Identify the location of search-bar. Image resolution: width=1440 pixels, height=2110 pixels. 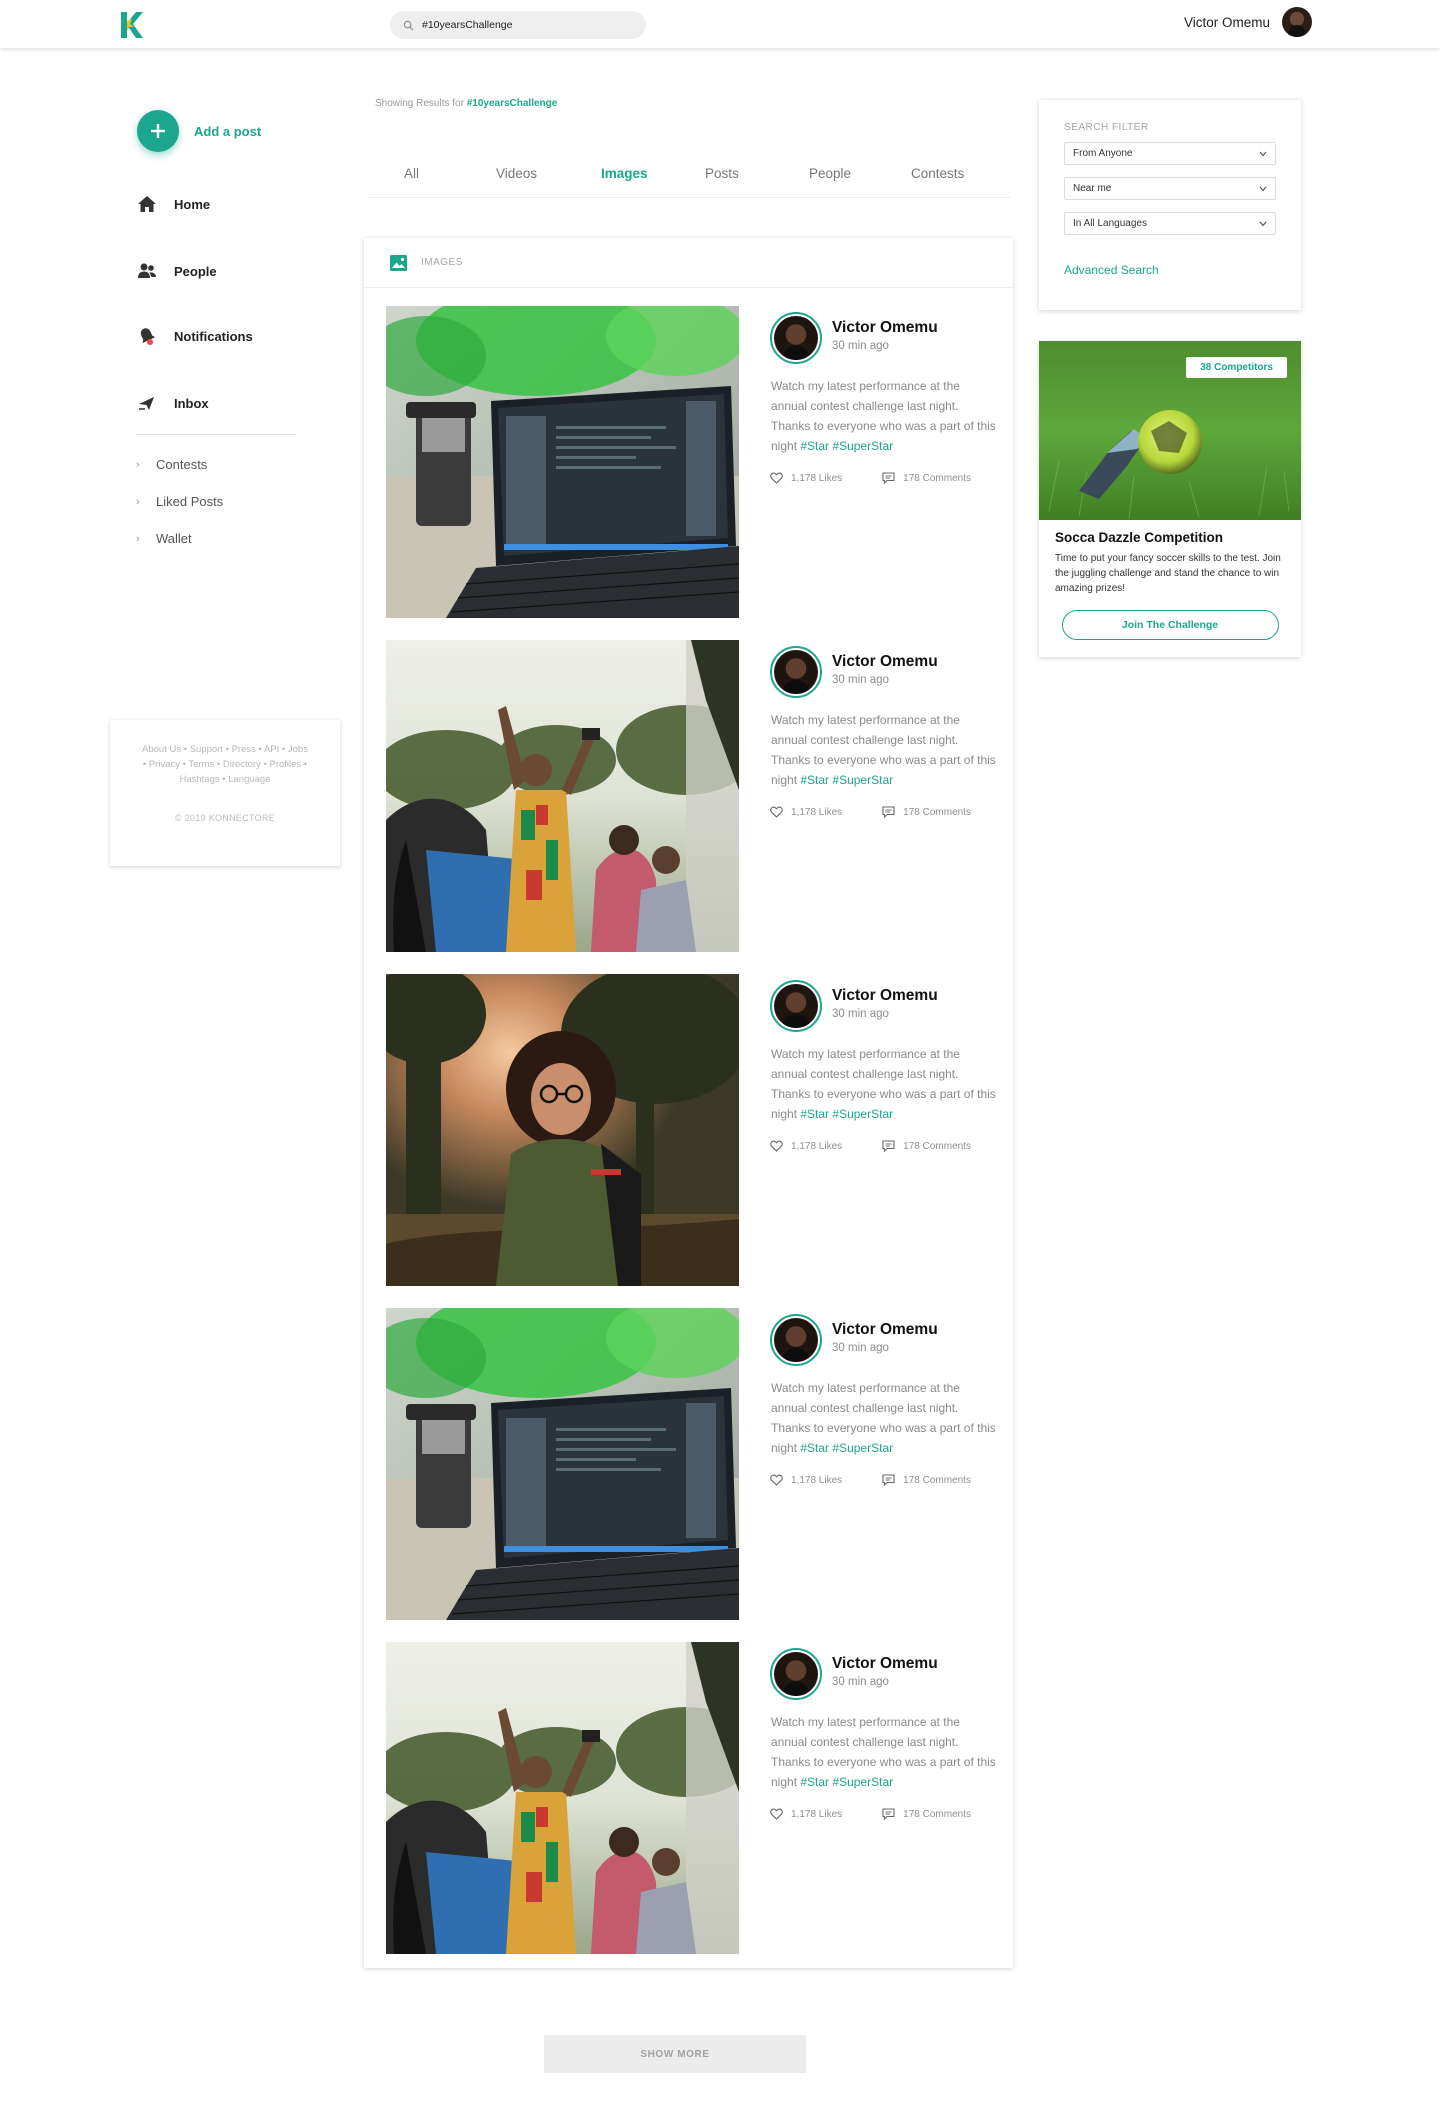
(518, 25).